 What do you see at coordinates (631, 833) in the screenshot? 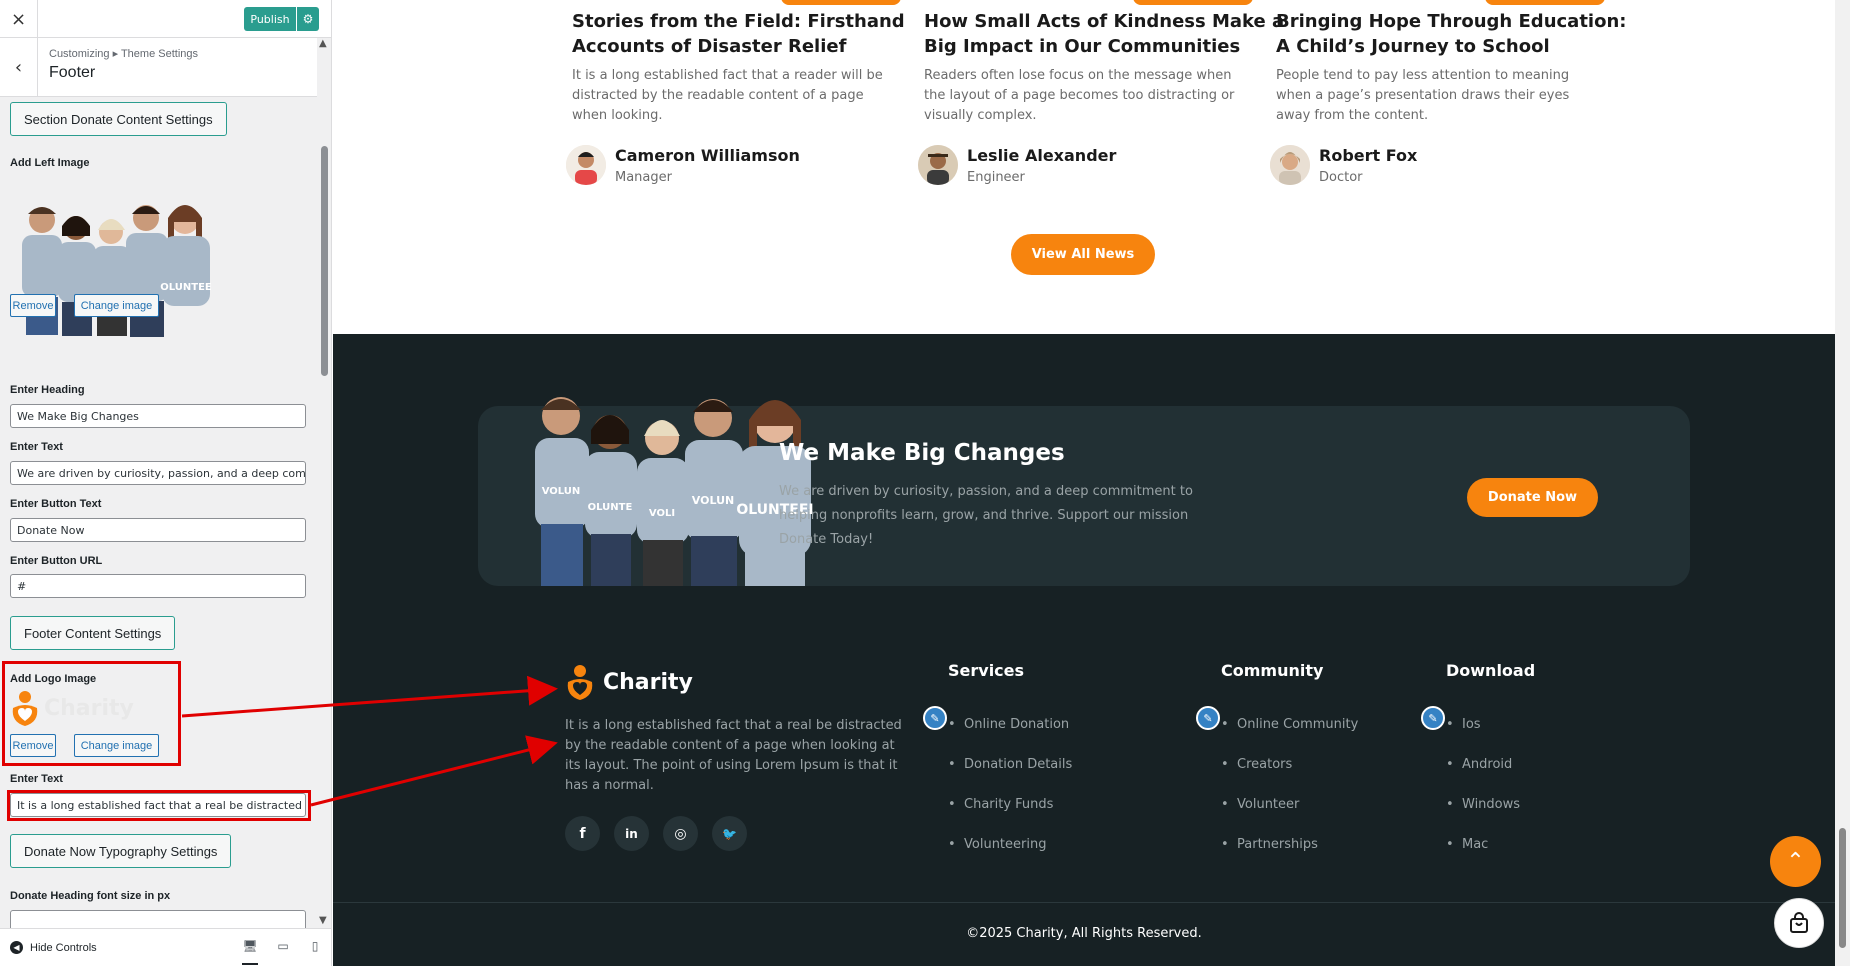
I see `linkedin-icon: in` at bounding box center [631, 833].